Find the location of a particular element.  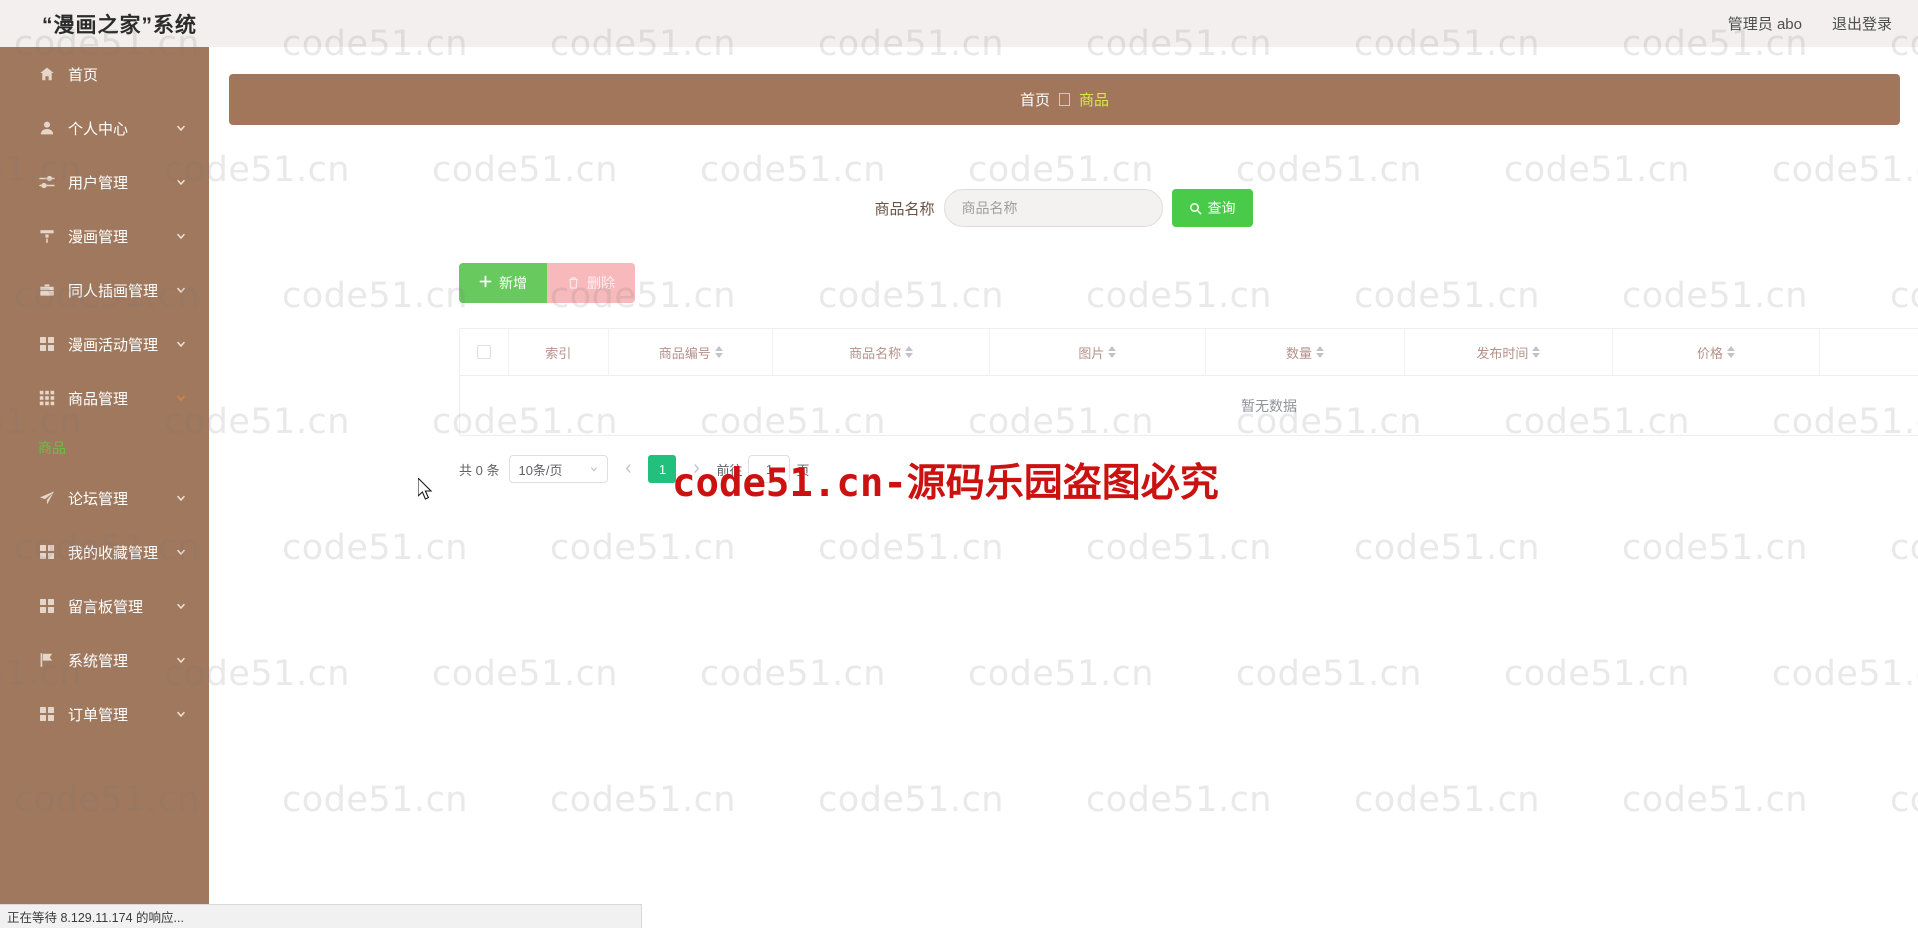

sidebar-item-label: 个人中心 is located at coordinates (98, 129).